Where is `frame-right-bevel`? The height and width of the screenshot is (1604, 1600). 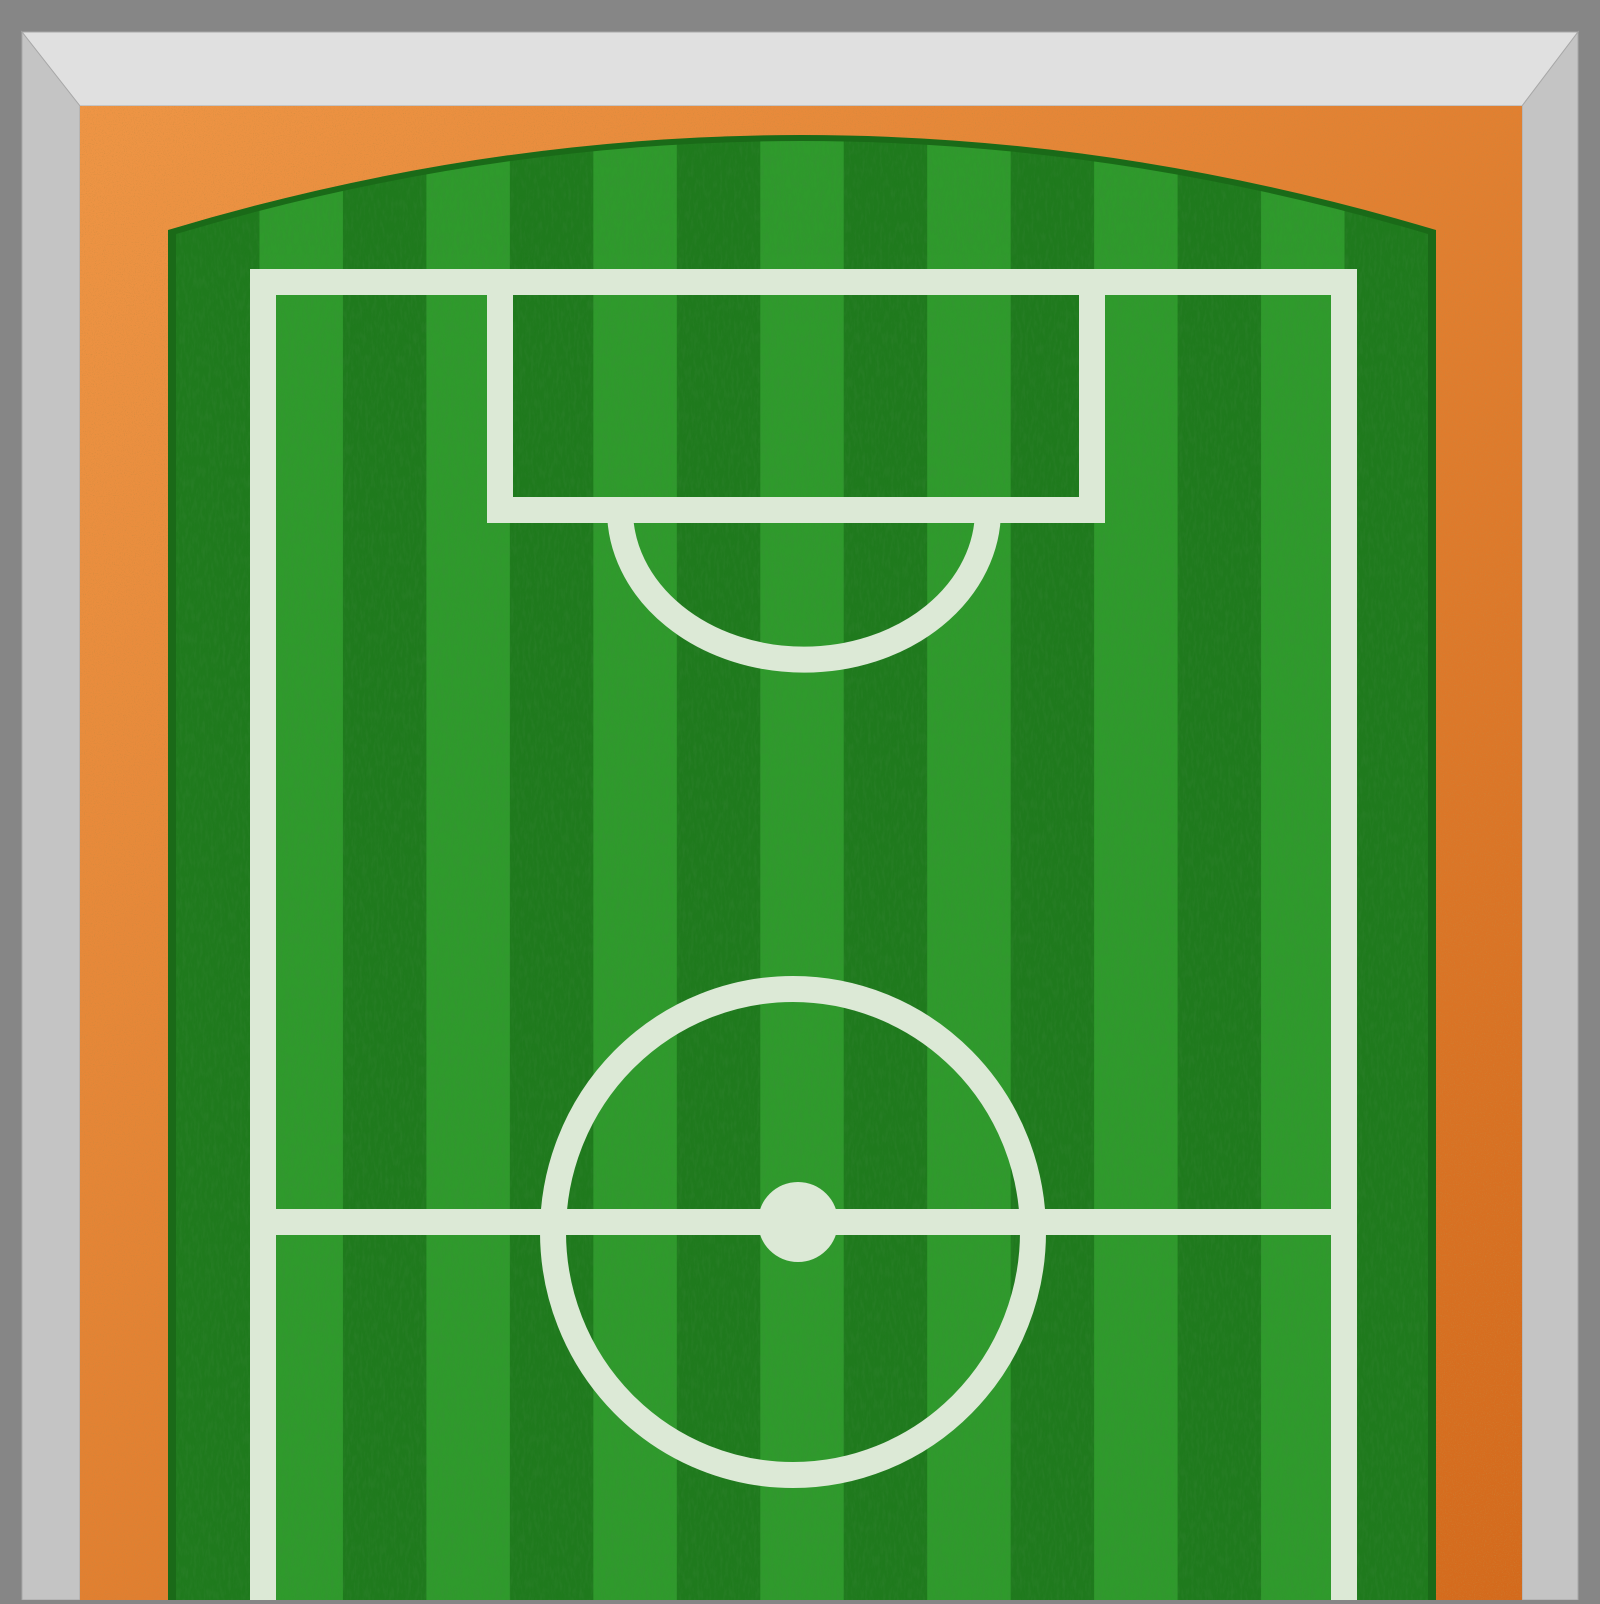 frame-right-bevel is located at coordinates (1550, 815).